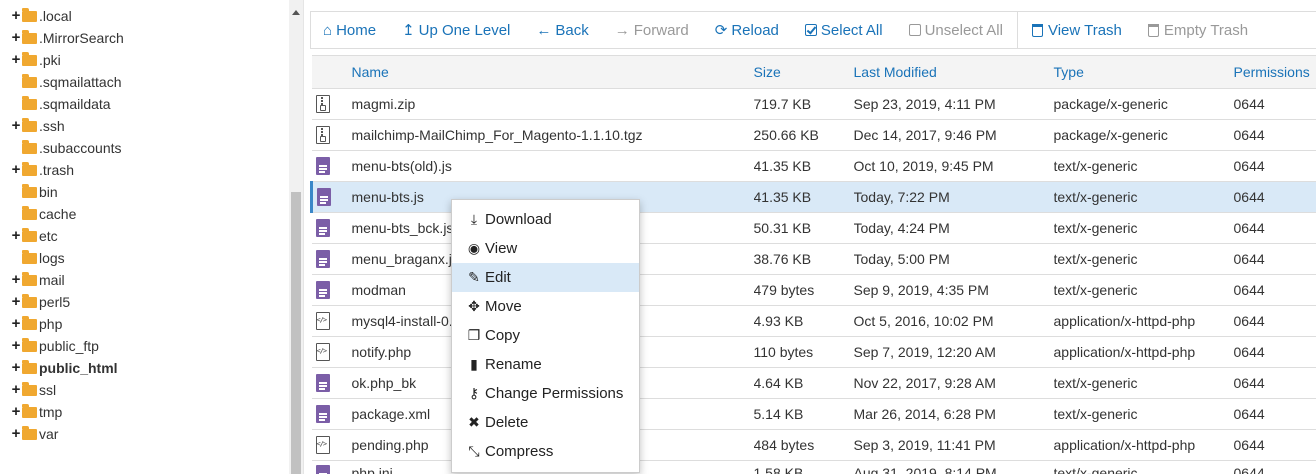 The image size is (1316, 474). What do you see at coordinates (803, 72) in the screenshot?
I see `size-column-header: Size` at bounding box center [803, 72].